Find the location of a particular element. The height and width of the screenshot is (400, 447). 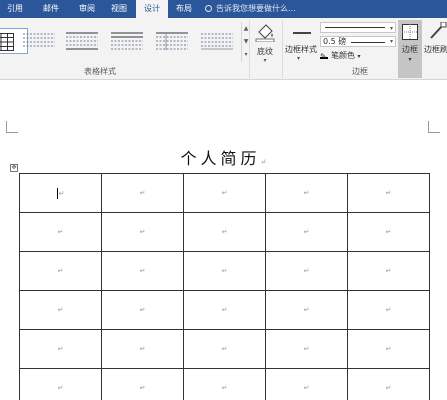

gallery-scroll-up-icon: ▲ is located at coordinates (246, 28).